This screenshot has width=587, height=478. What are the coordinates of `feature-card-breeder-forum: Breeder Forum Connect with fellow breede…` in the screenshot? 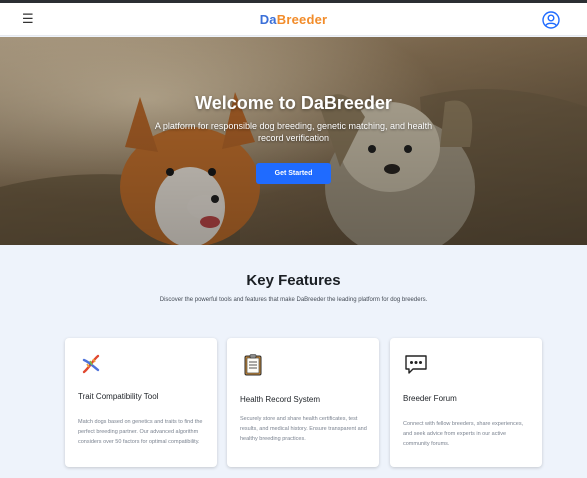 It's located at (466, 402).